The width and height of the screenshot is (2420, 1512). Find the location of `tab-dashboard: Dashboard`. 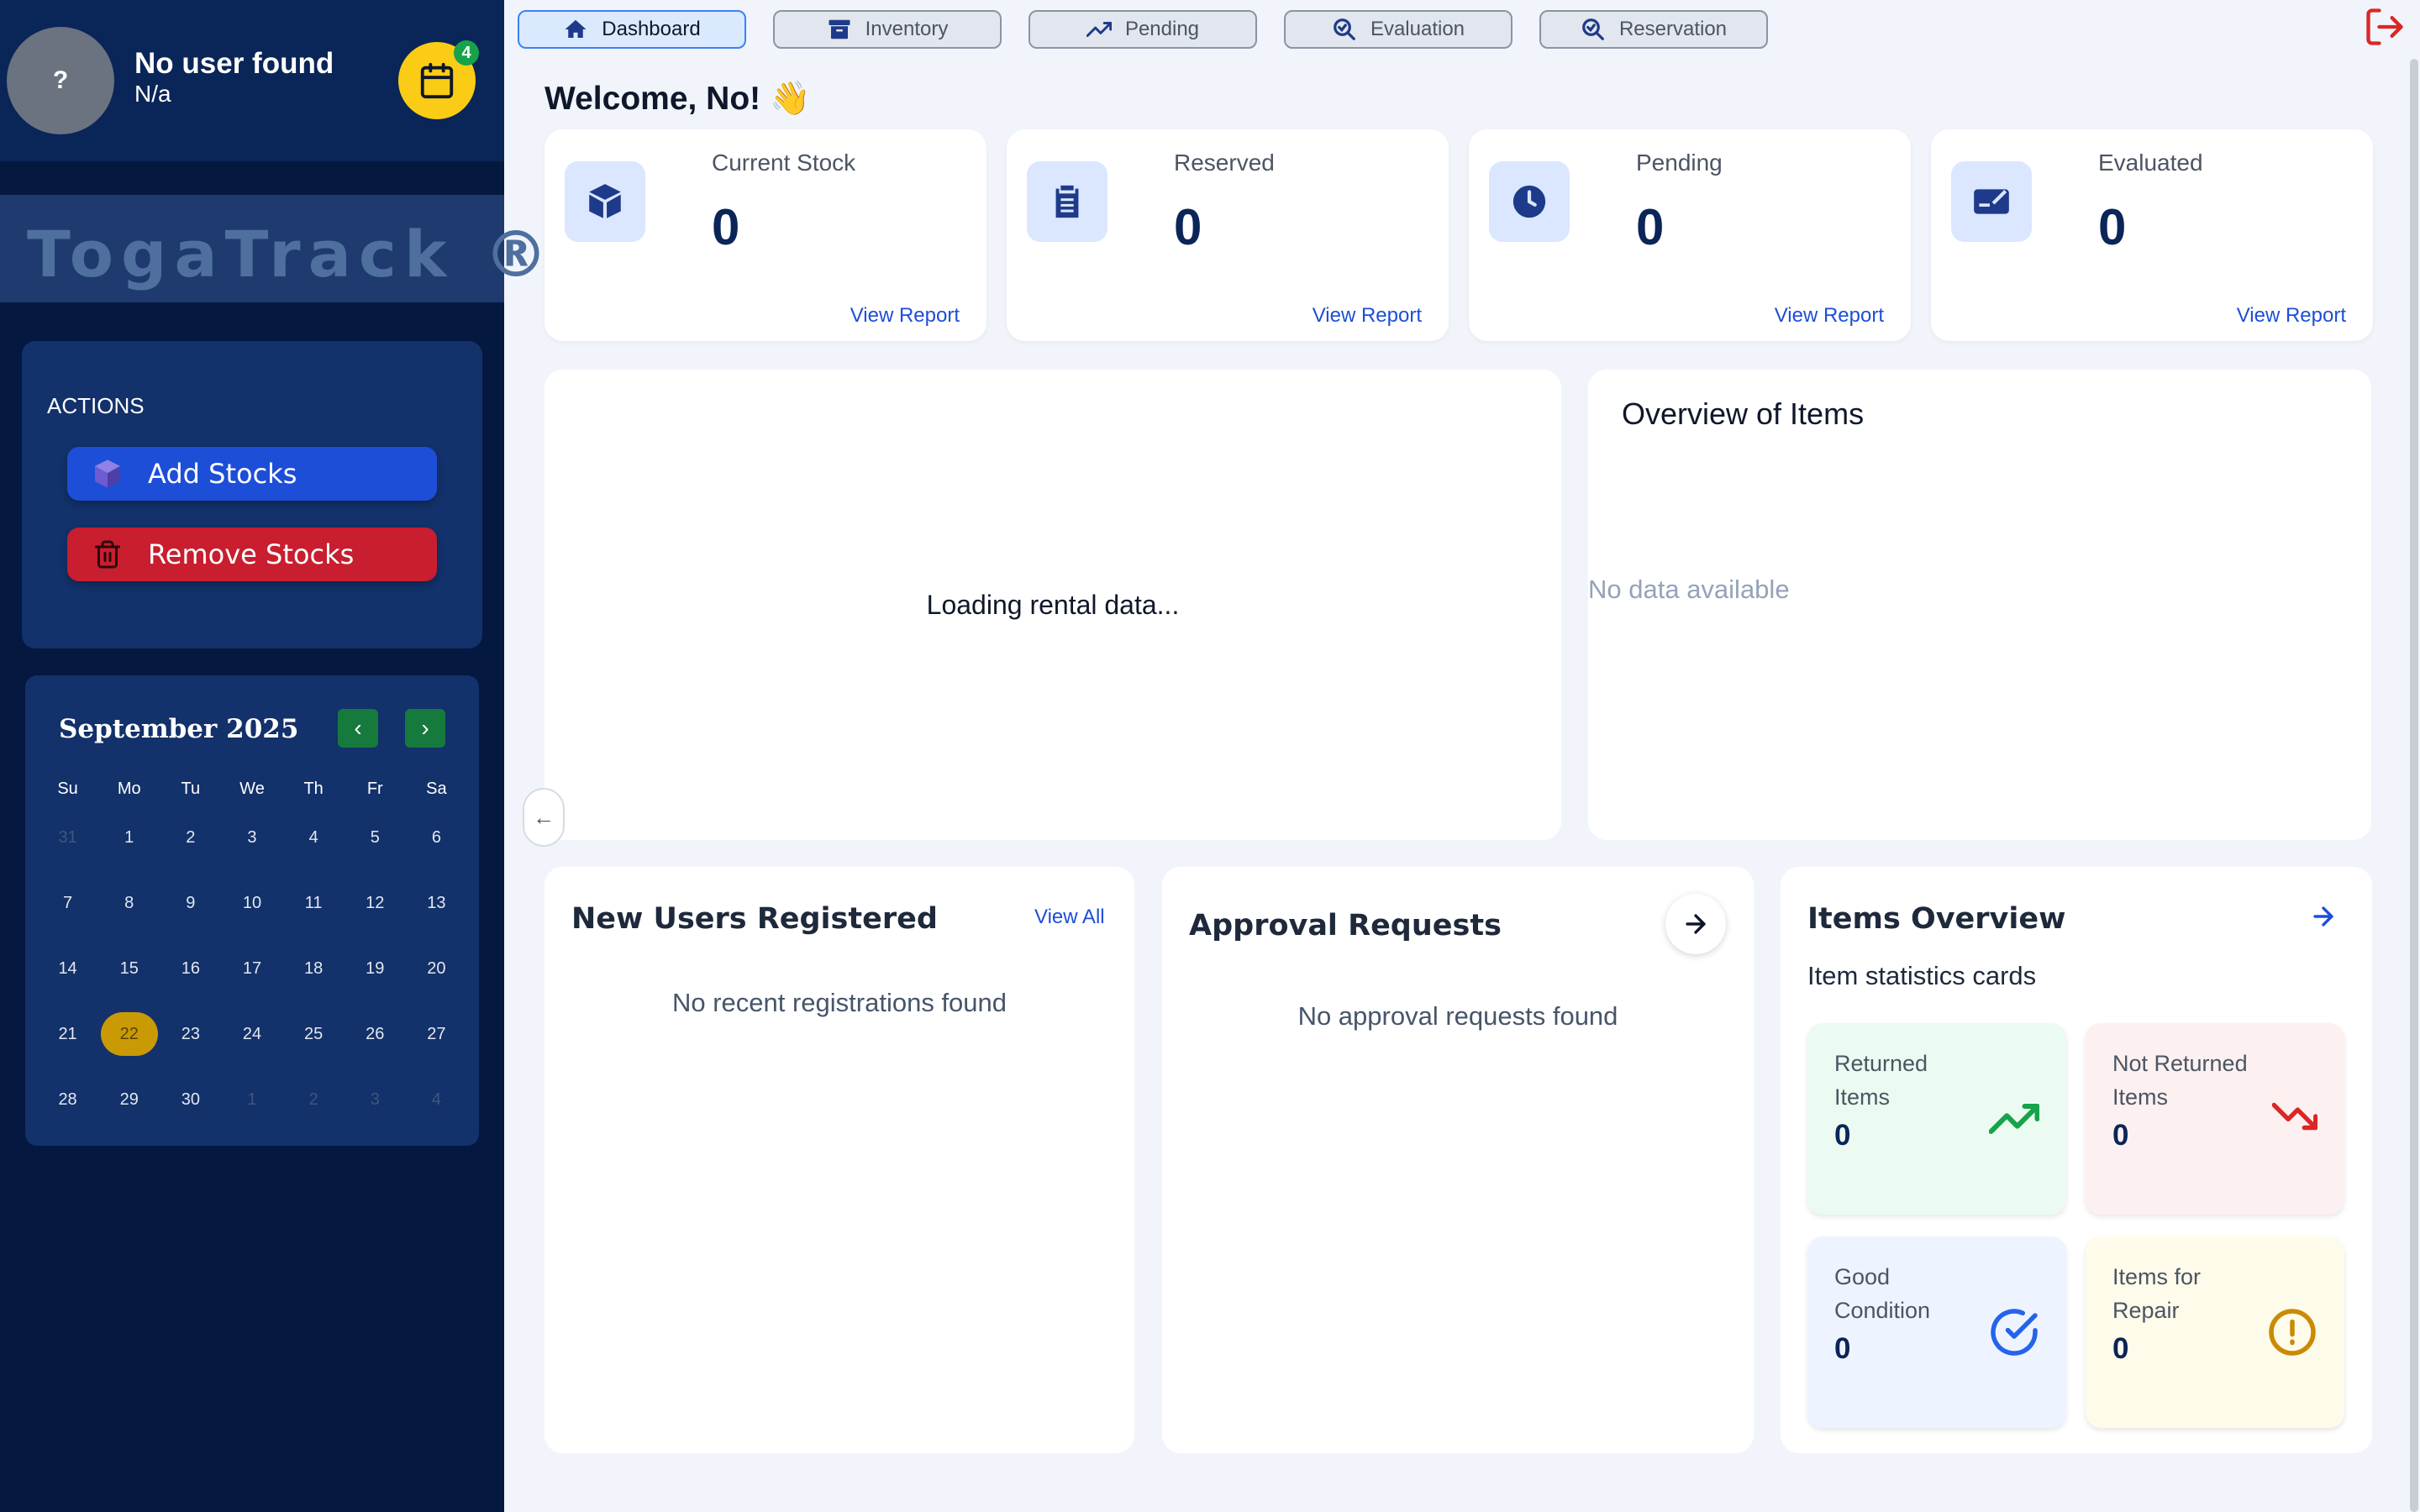

tab-dashboard: Dashboard is located at coordinates (632, 29).